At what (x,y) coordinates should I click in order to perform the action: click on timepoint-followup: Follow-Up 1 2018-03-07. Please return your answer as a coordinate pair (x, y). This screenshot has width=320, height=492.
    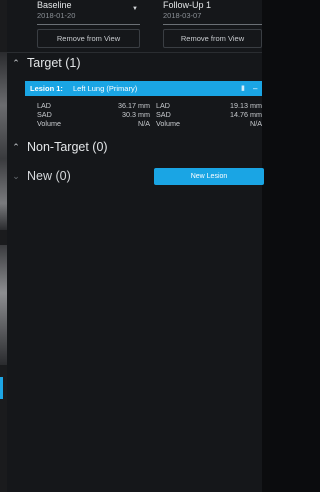
    Looking at the image, I should click on (187, 10).